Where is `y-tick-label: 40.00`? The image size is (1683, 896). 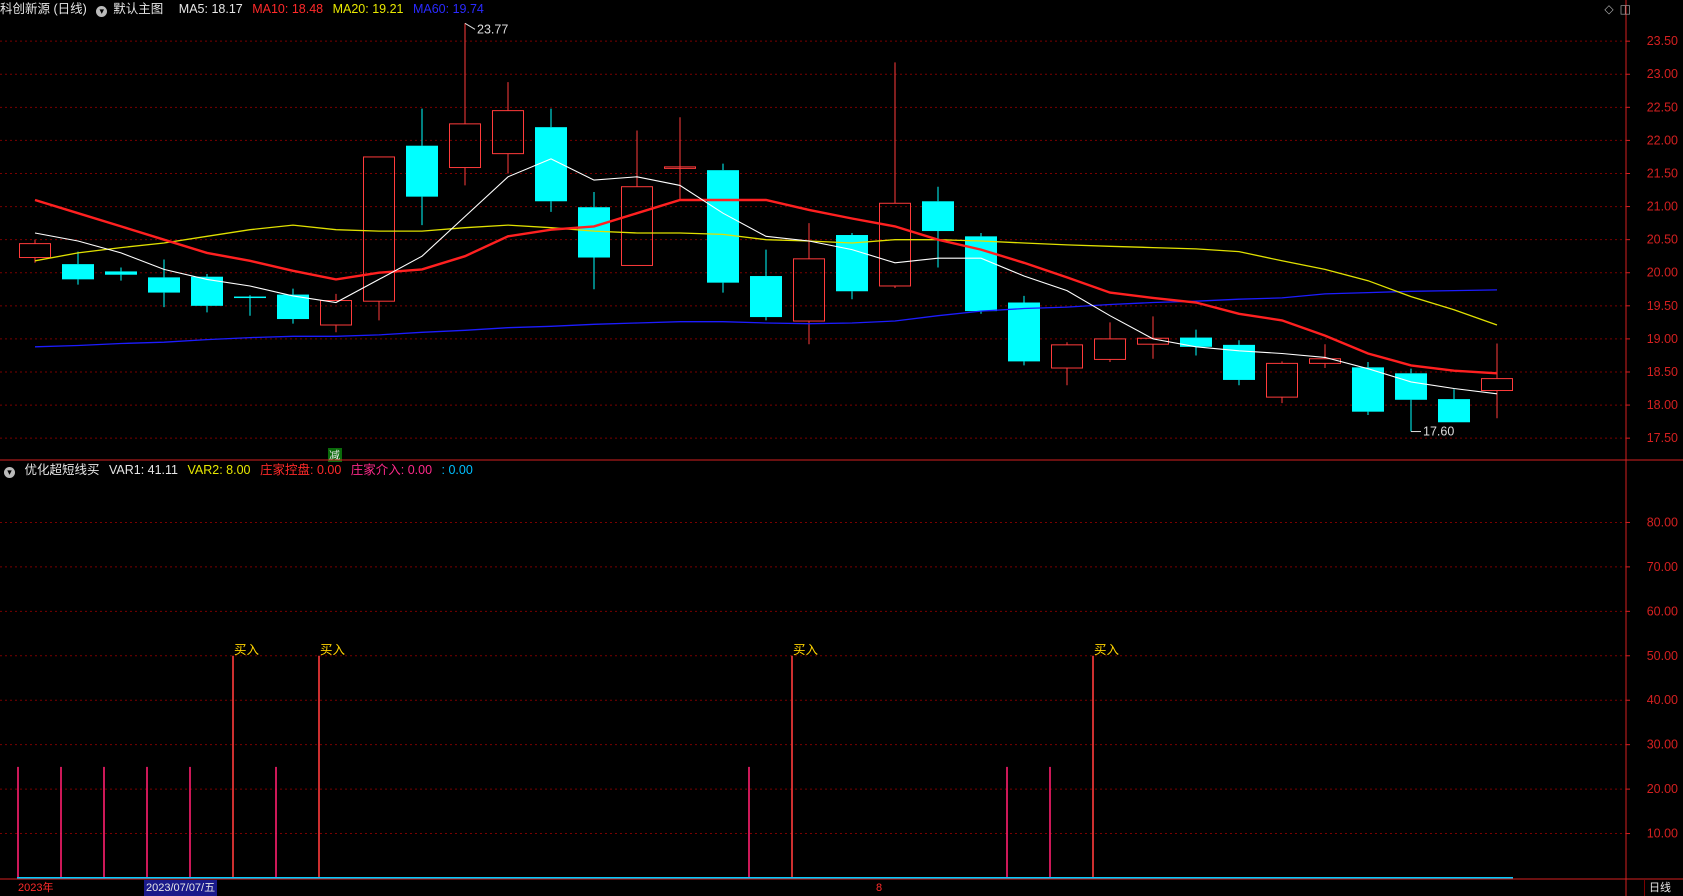
y-tick-label: 40.00 is located at coordinates (1662, 700).